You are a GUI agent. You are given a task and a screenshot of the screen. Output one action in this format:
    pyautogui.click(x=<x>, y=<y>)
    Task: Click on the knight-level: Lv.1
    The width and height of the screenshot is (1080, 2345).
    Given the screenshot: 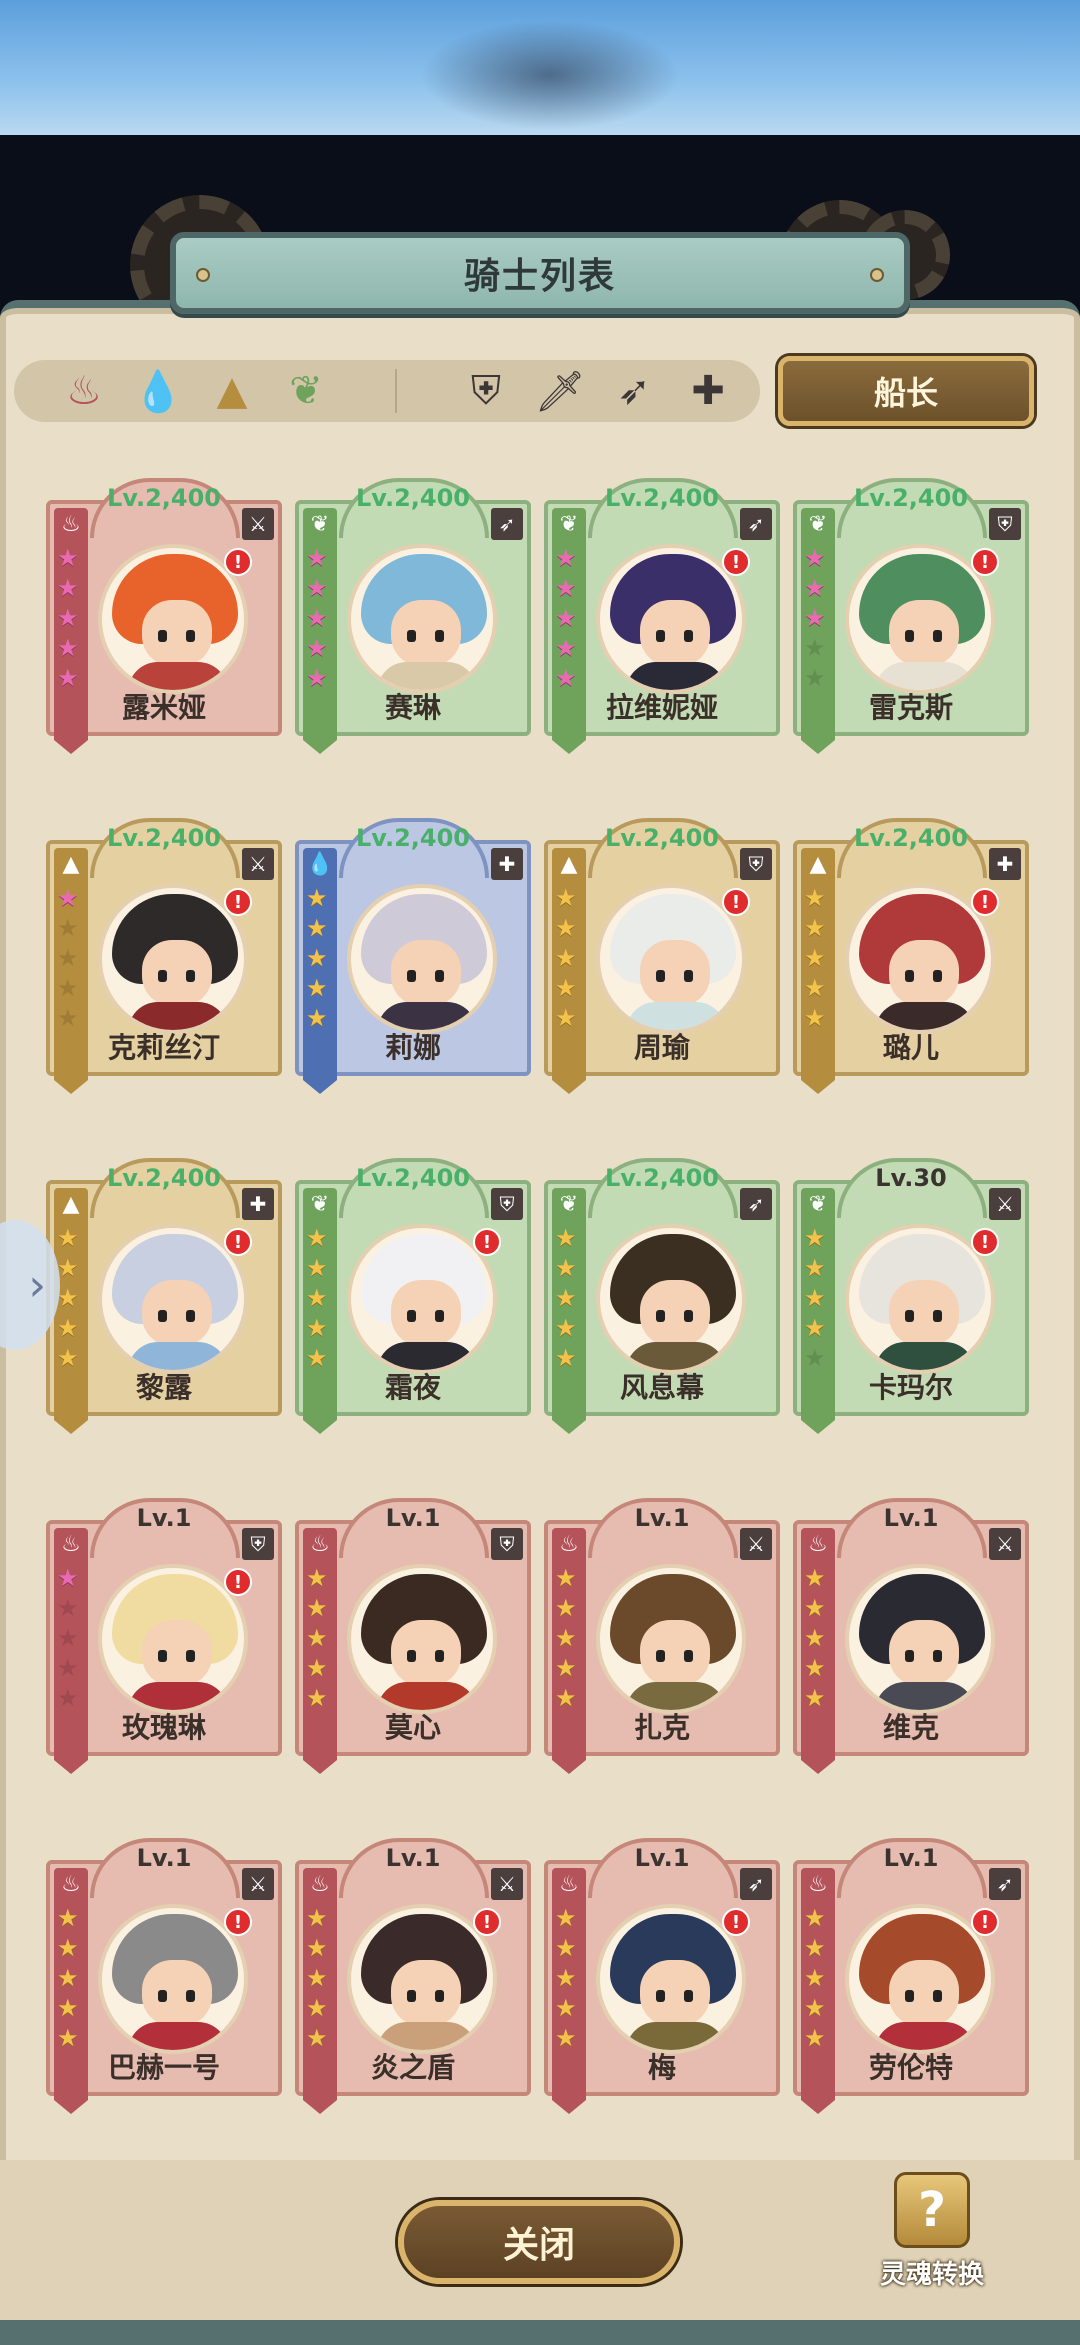 What is the action you would take?
    pyautogui.click(x=911, y=1518)
    